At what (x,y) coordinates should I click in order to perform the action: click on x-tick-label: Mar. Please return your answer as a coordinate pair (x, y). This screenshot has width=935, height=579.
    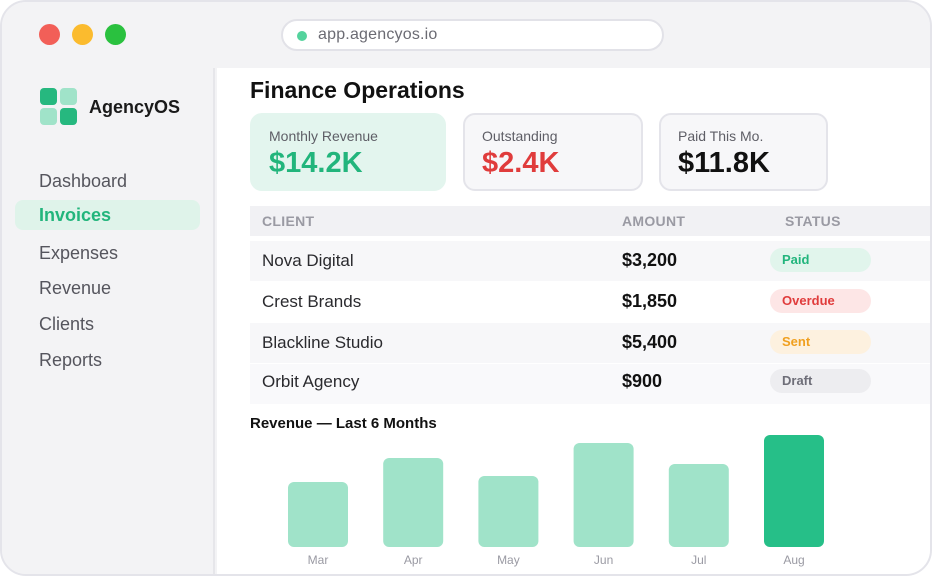
    Looking at the image, I should click on (318, 560).